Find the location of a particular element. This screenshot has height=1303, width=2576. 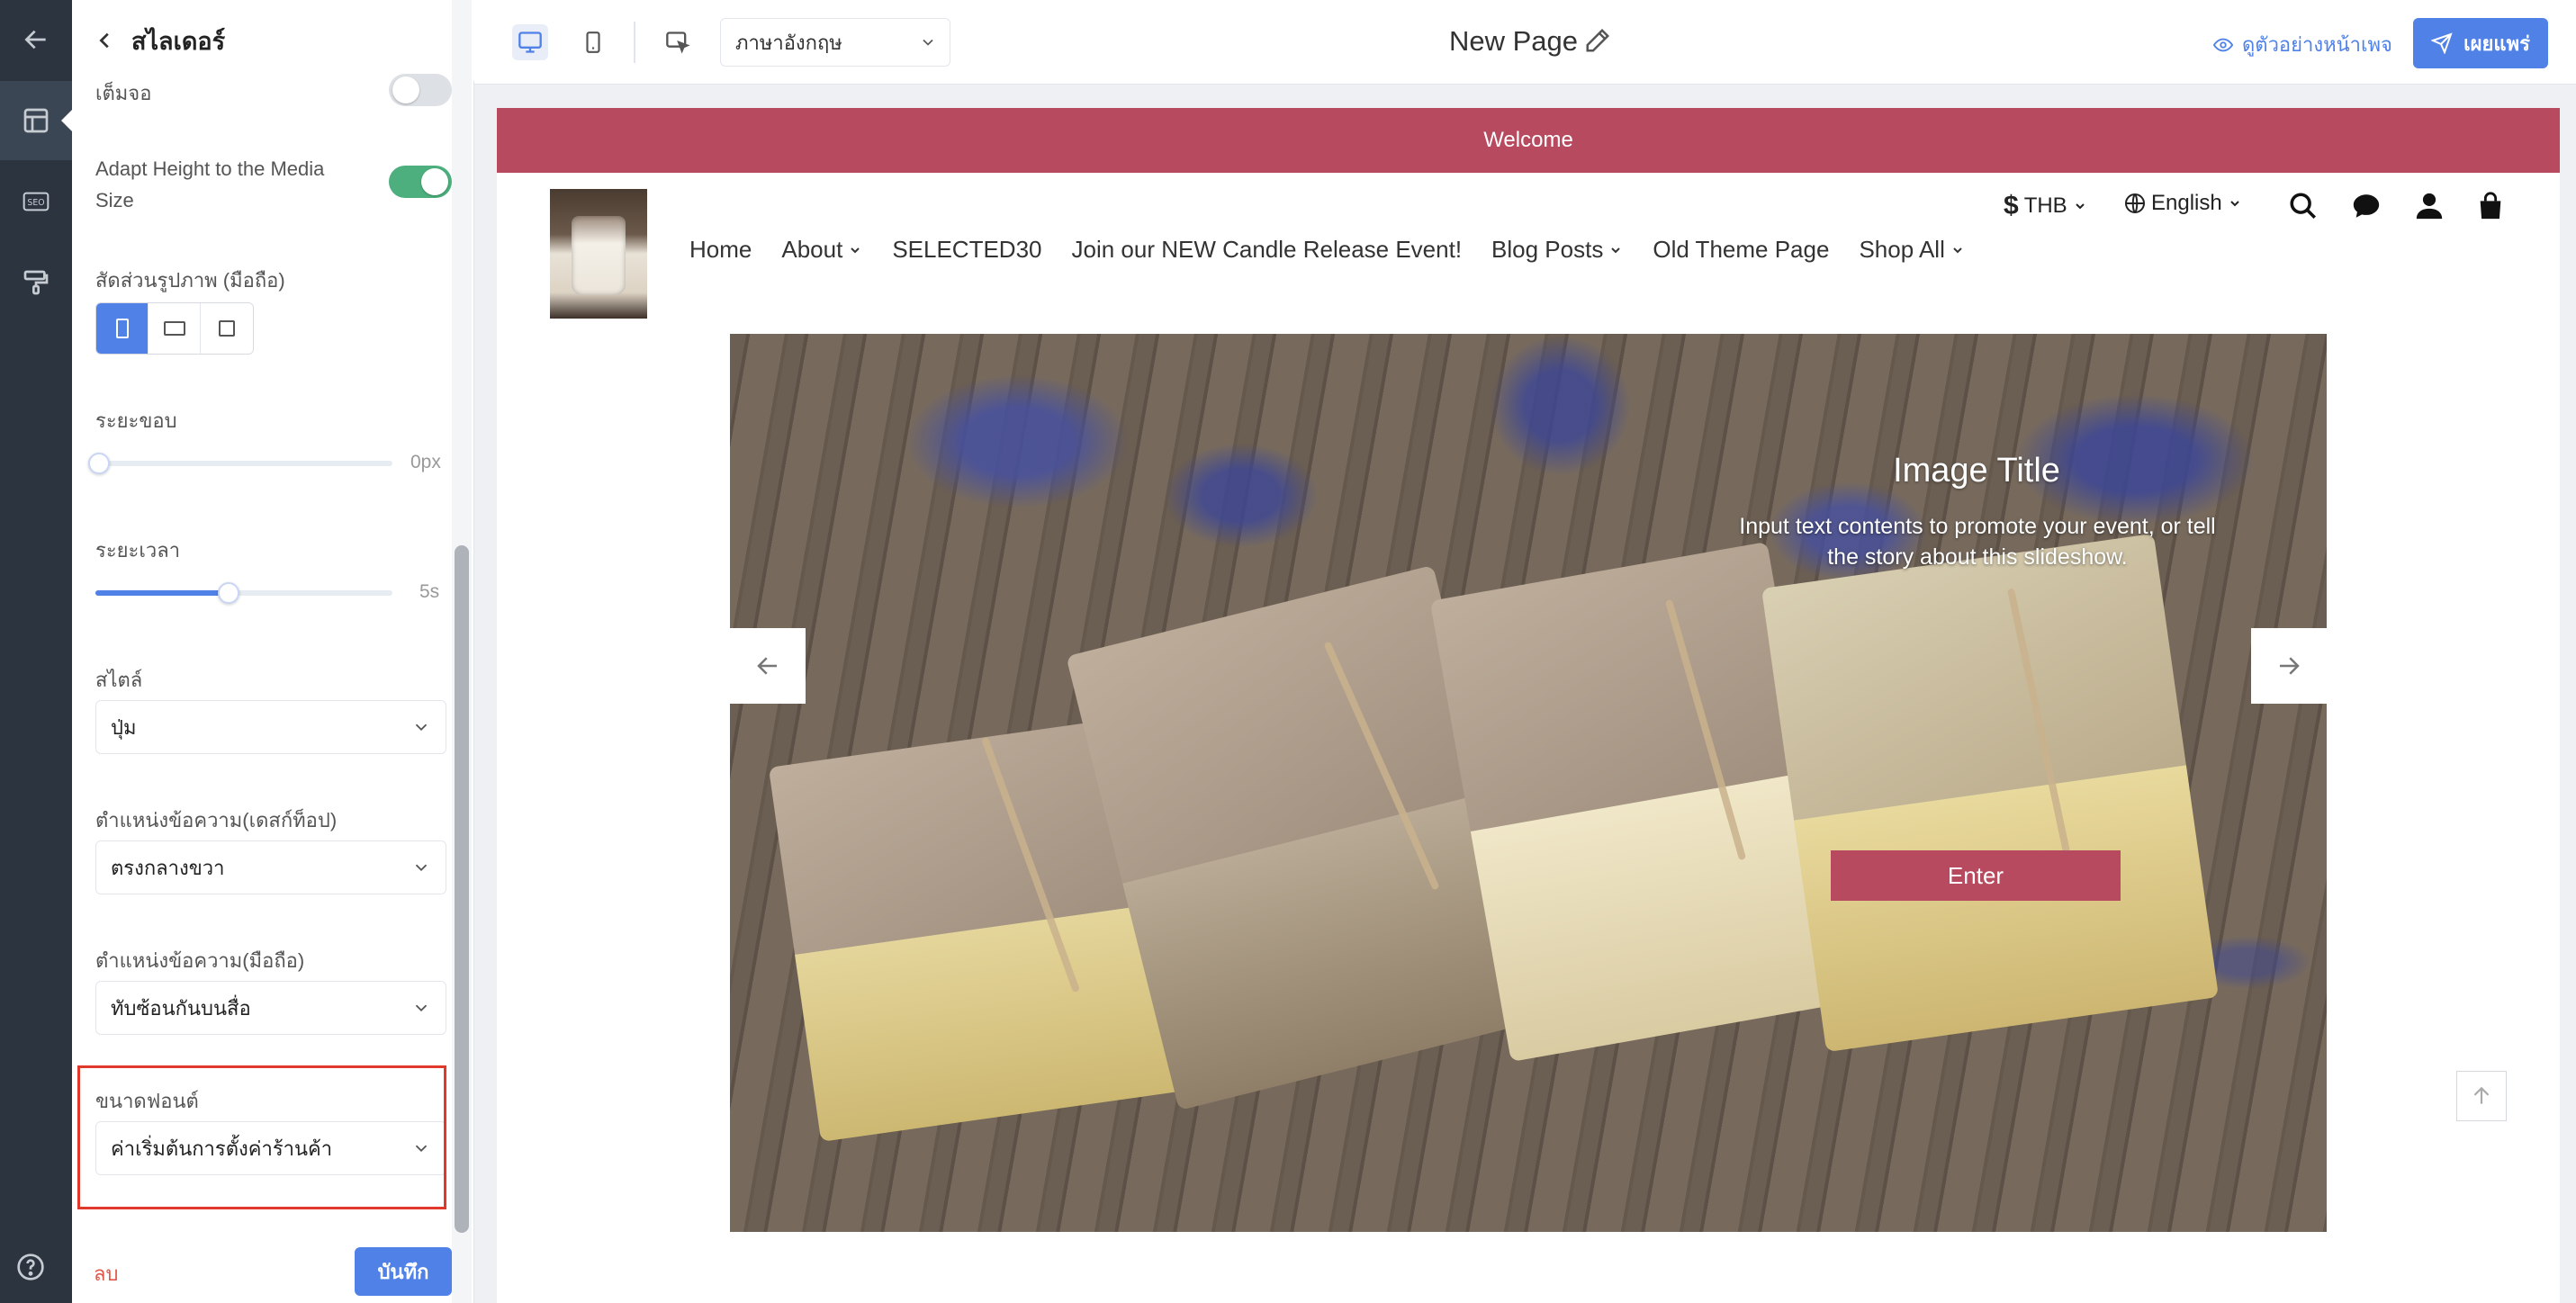

panel-scrollbar-thumb is located at coordinates (462, 889).